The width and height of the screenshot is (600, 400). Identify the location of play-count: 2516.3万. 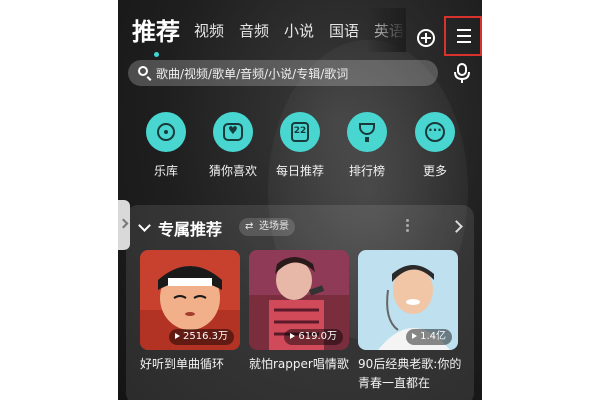
(205, 336).